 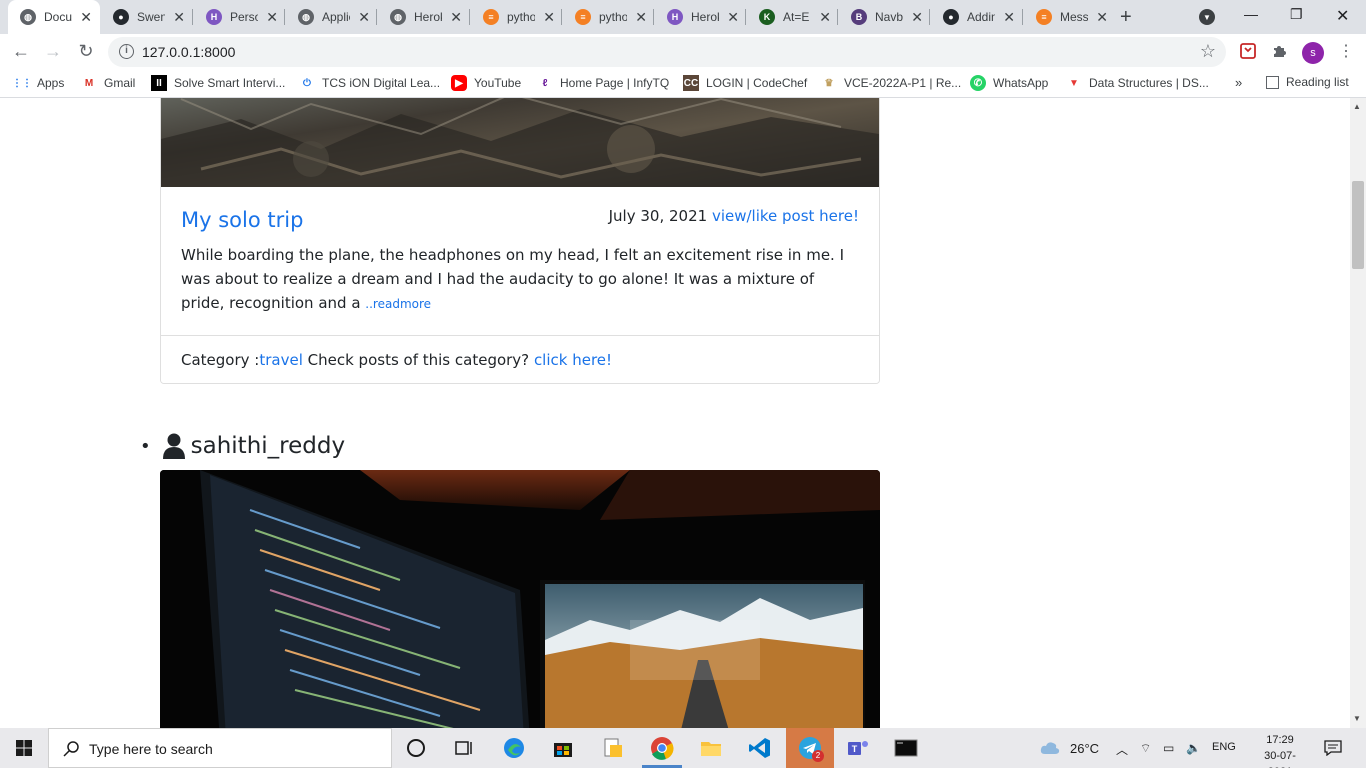 What do you see at coordinates (701, 17) in the screenshot?
I see `tab-7: H Heroku ✕` at bounding box center [701, 17].